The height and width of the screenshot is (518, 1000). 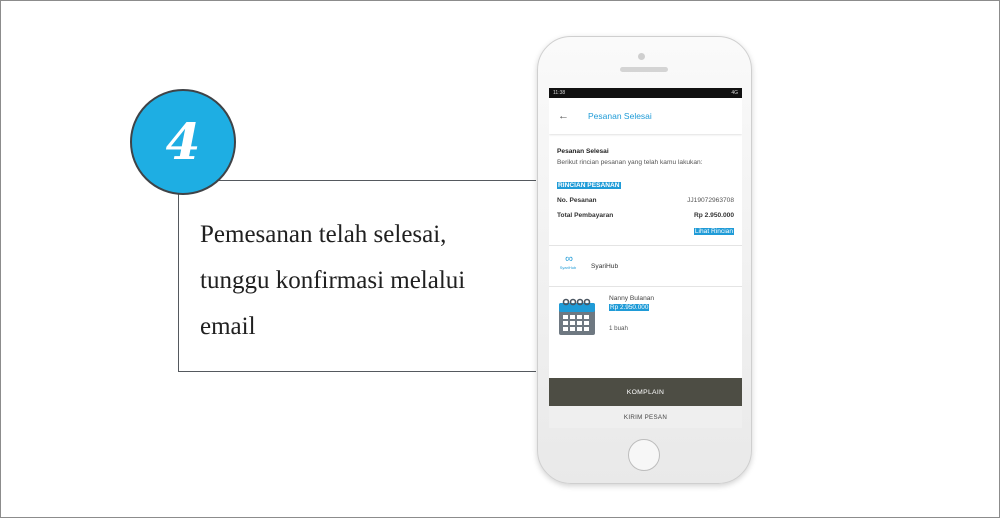 What do you see at coordinates (645, 417) in the screenshot?
I see `kirim-pesan-button: KIRIM PESAN` at bounding box center [645, 417].